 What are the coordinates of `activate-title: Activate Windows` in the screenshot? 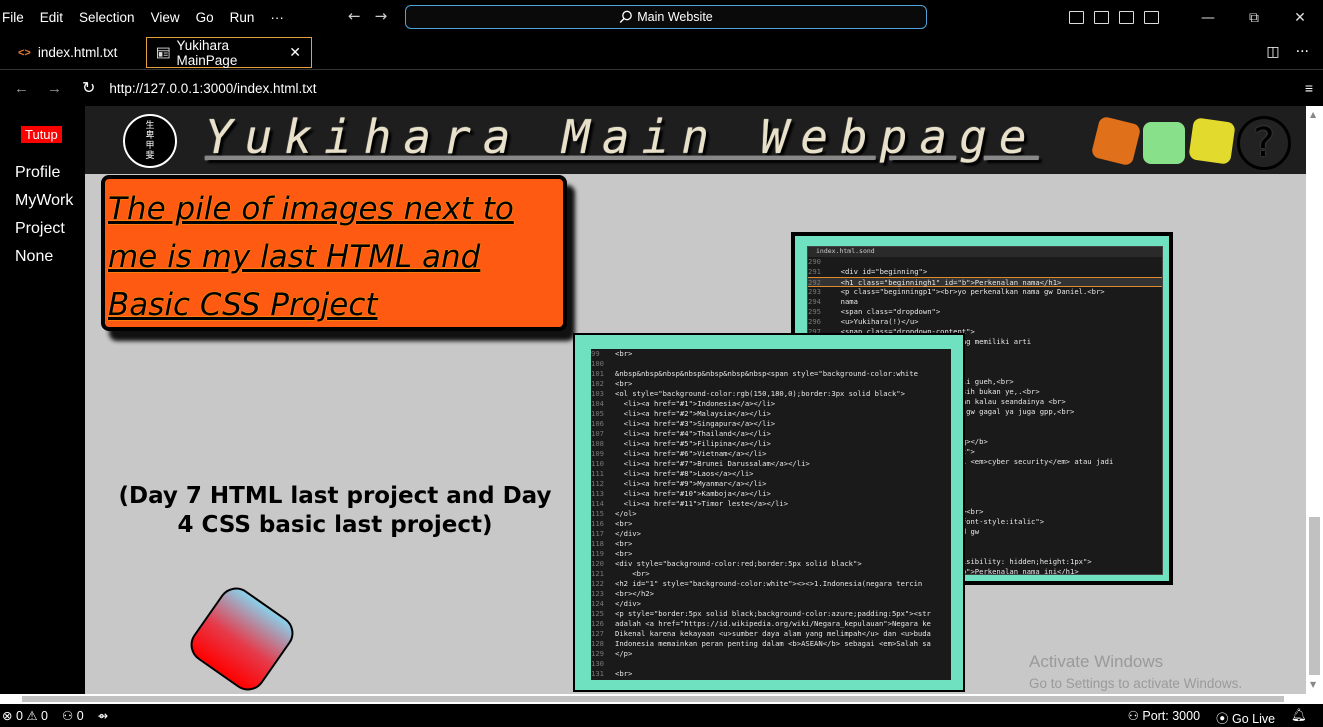 It's located at (1096, 661).